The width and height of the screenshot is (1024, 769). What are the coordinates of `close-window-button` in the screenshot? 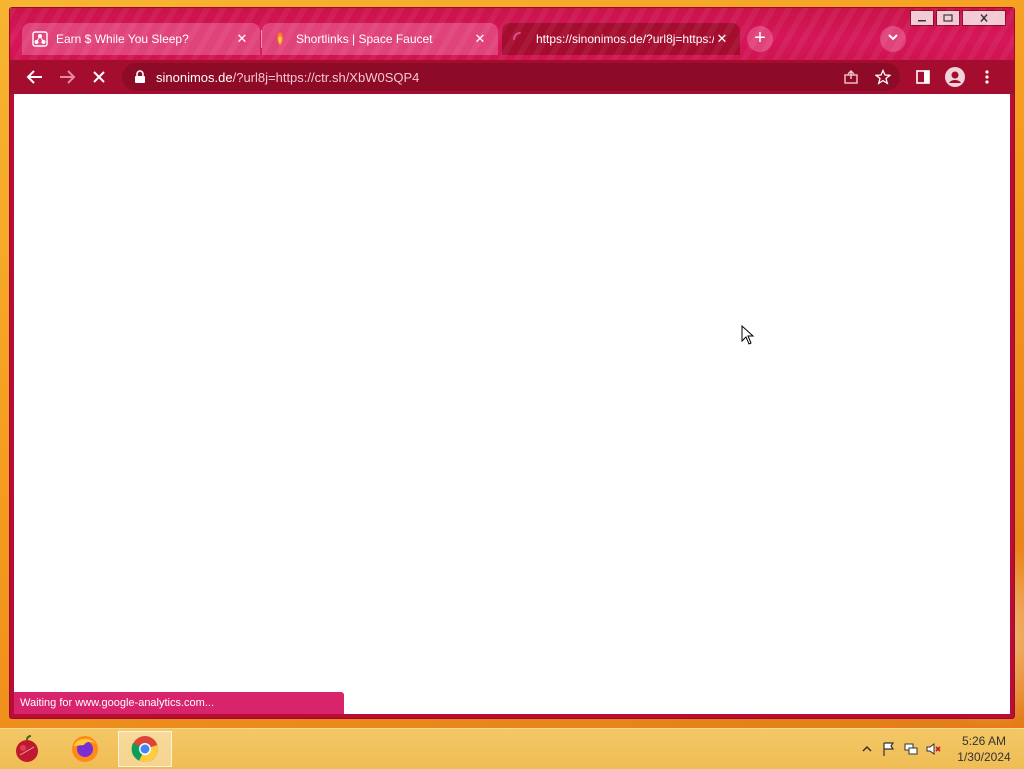 It's located at (984, 18).